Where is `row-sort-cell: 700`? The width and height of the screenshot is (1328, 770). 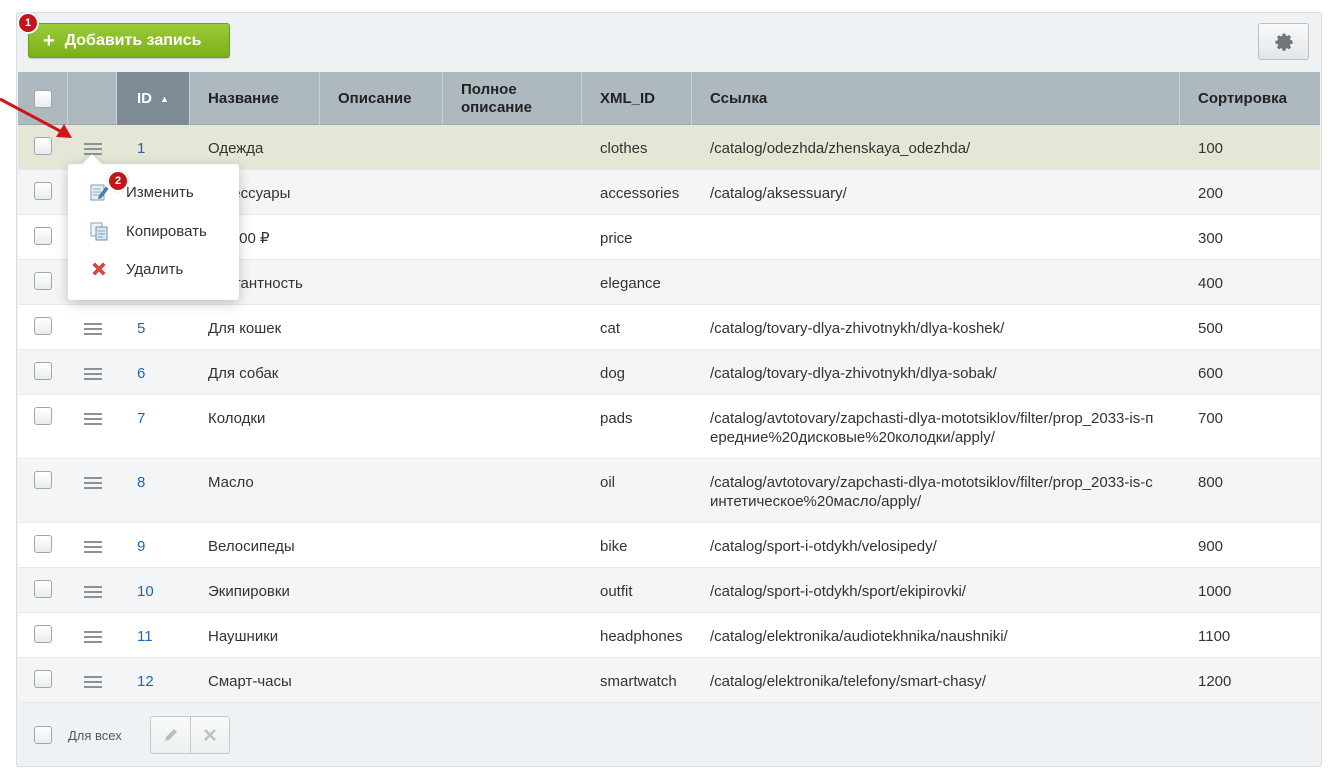
row-sort-cell: 700 is located at coordinates (1250, 426).